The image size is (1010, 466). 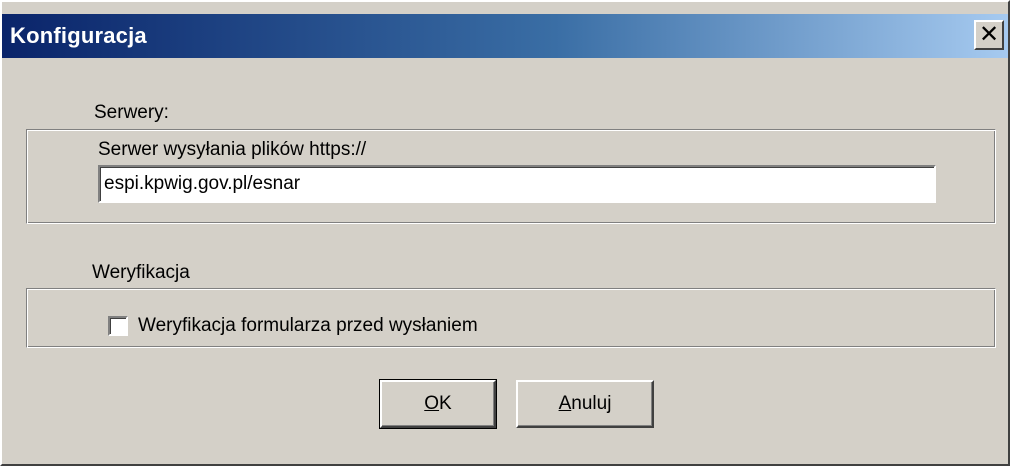 I want to click on close-button: ✕, so click(x=989, y=35).